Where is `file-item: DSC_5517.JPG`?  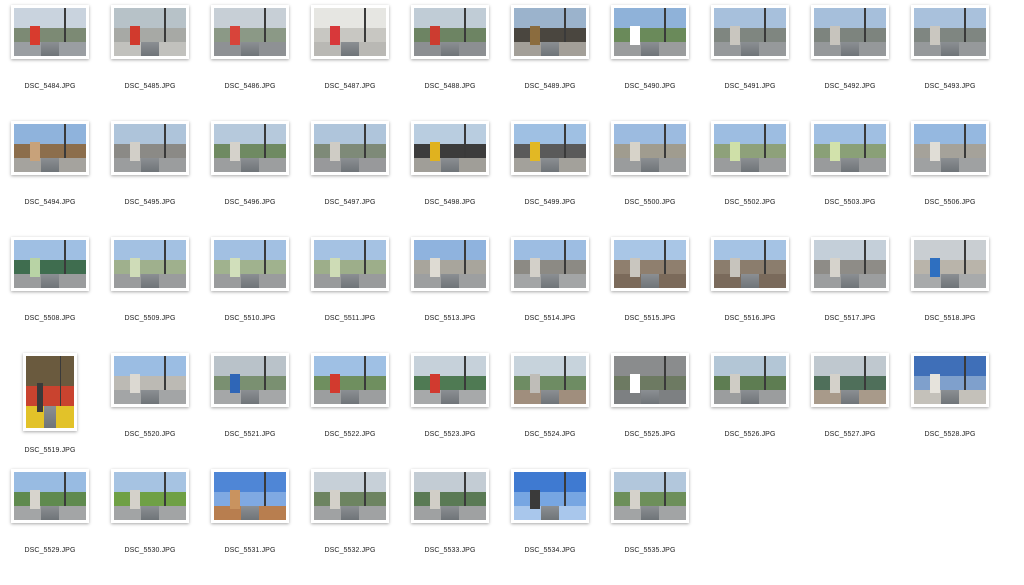
file-item: DSC_5517.JPG is located at coordinates (850, 295).